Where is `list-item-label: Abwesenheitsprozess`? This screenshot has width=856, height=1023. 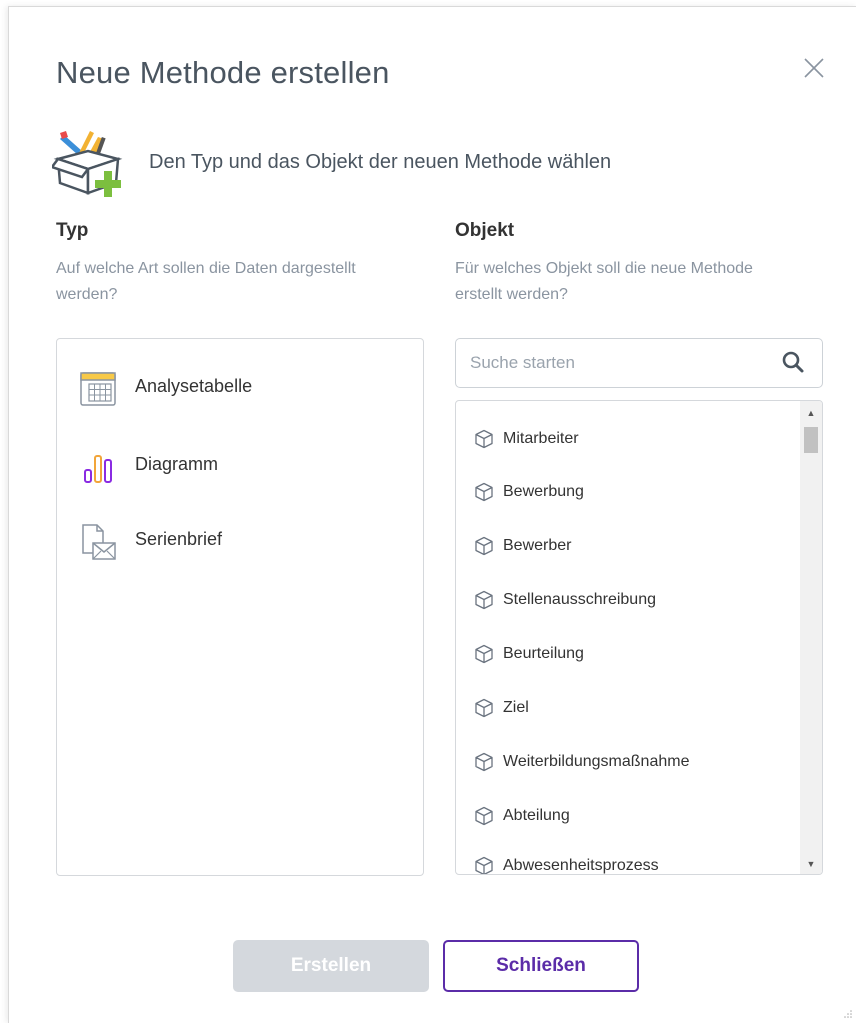 list-item-label: Abwesenheitsprozess is located at coordinates (581, 865).